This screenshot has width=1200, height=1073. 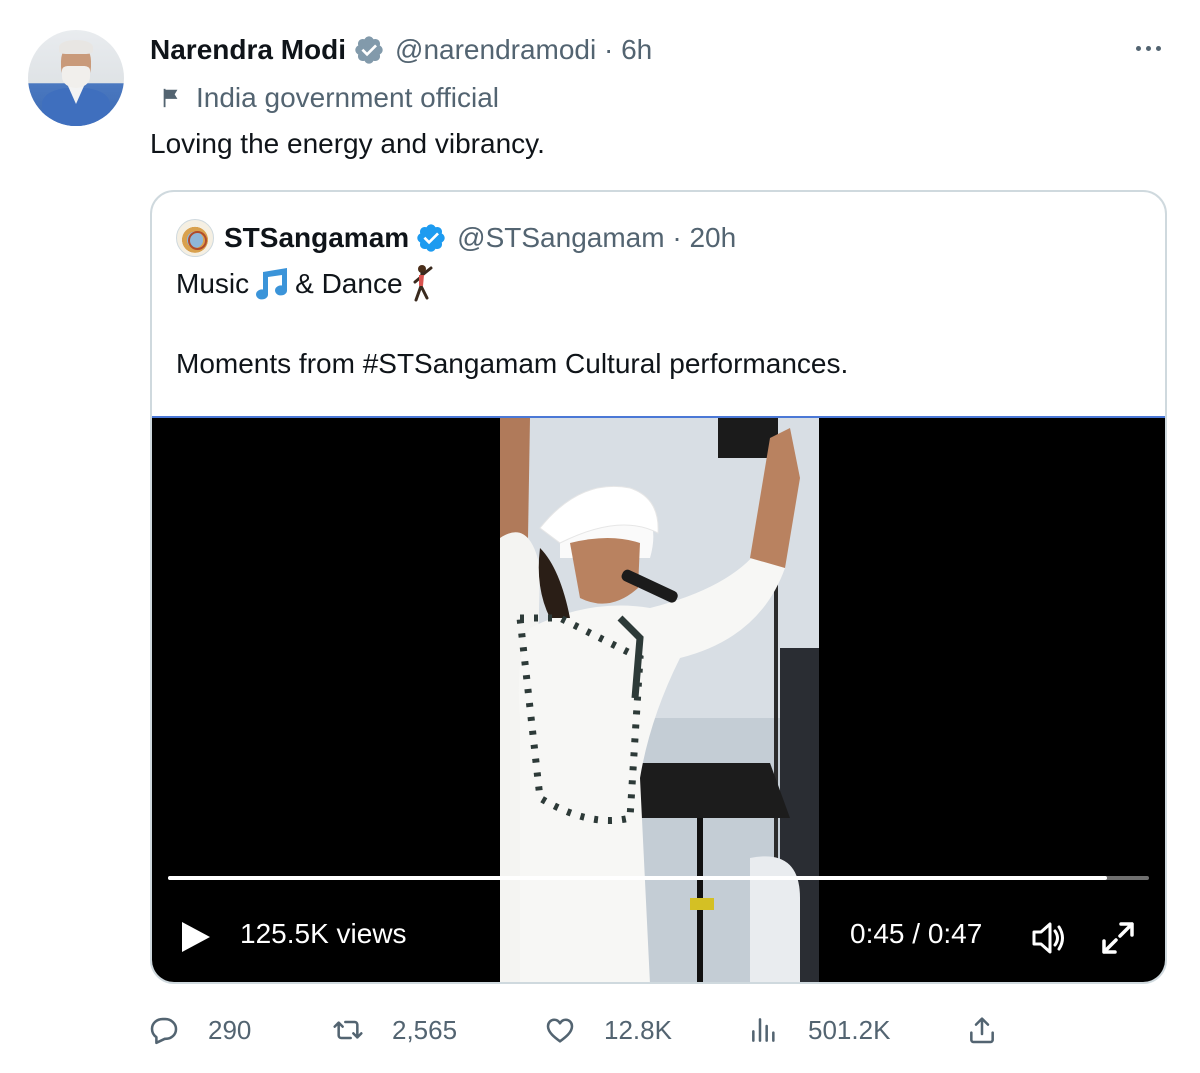 What do you see at coordinates (638, 1029) in the screenshot?
I see `like-count: 12.8K` at bounding box center [638, 1029].